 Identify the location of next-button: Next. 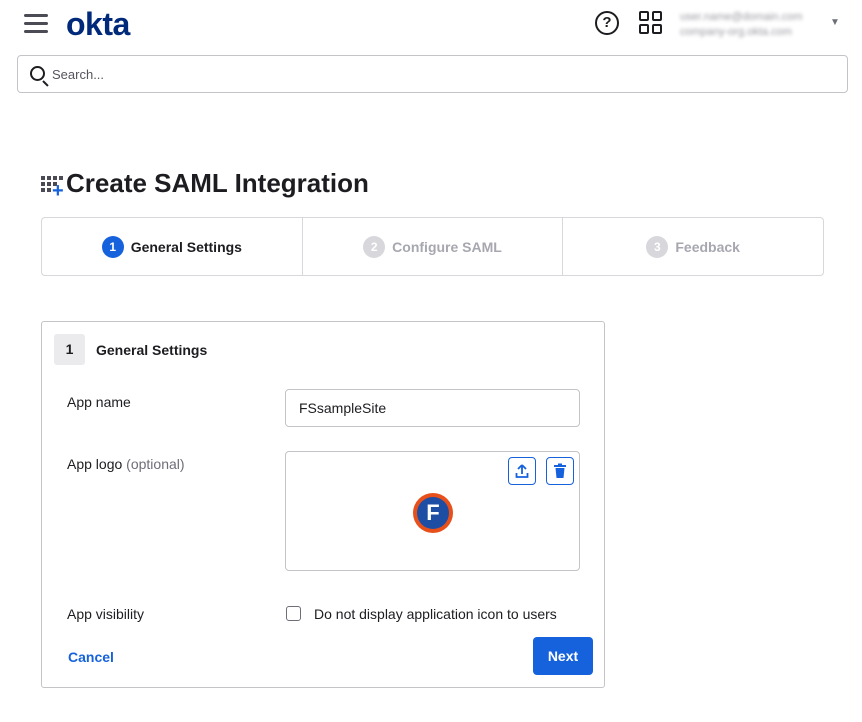
(563, 656).